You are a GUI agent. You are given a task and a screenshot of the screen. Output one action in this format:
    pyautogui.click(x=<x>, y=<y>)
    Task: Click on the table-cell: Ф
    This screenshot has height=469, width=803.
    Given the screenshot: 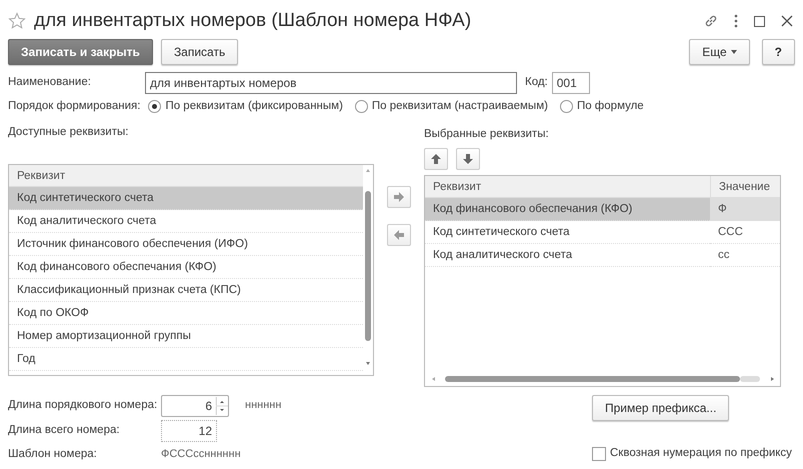 What is the action you would take?
    pyautogui.click(x=745, y=209)
    